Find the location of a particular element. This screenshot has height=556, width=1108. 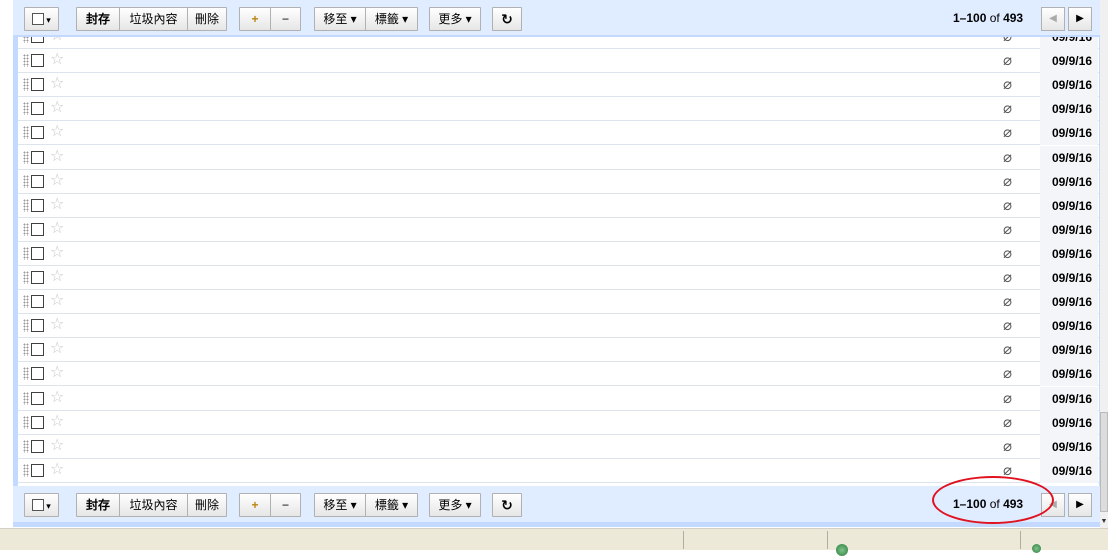

zoom-icon is located at coordinates (1036, 548).